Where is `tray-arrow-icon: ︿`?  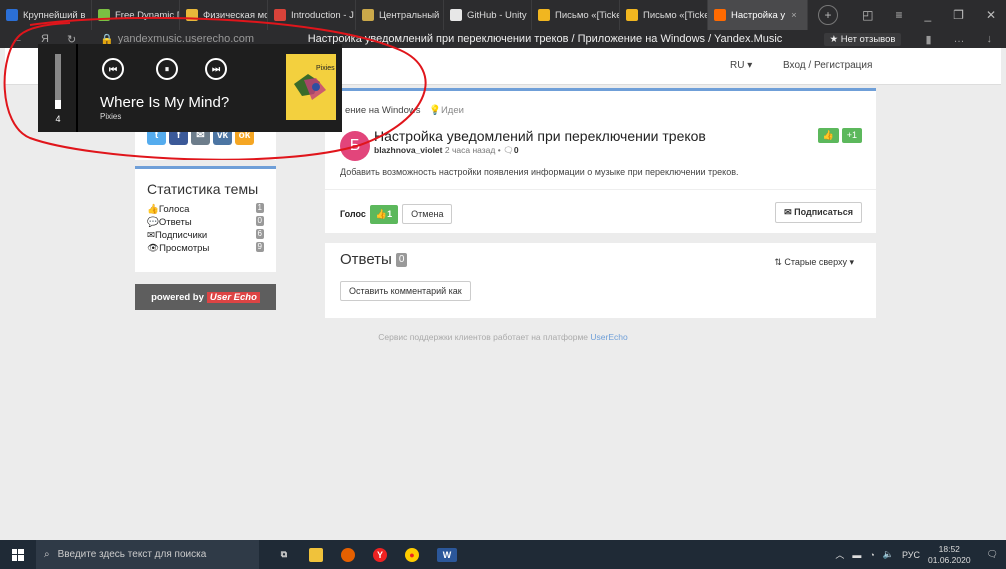 tray-arrow-icon: ︿ is located at coordinates (839, 554).